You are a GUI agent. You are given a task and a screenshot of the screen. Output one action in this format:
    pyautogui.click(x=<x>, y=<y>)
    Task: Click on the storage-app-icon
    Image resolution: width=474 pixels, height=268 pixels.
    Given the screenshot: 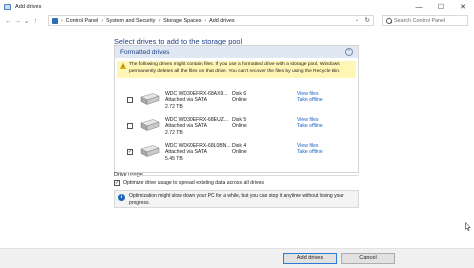 What is the action you would take?
    pyautogui.click(x=7, y=7)
    